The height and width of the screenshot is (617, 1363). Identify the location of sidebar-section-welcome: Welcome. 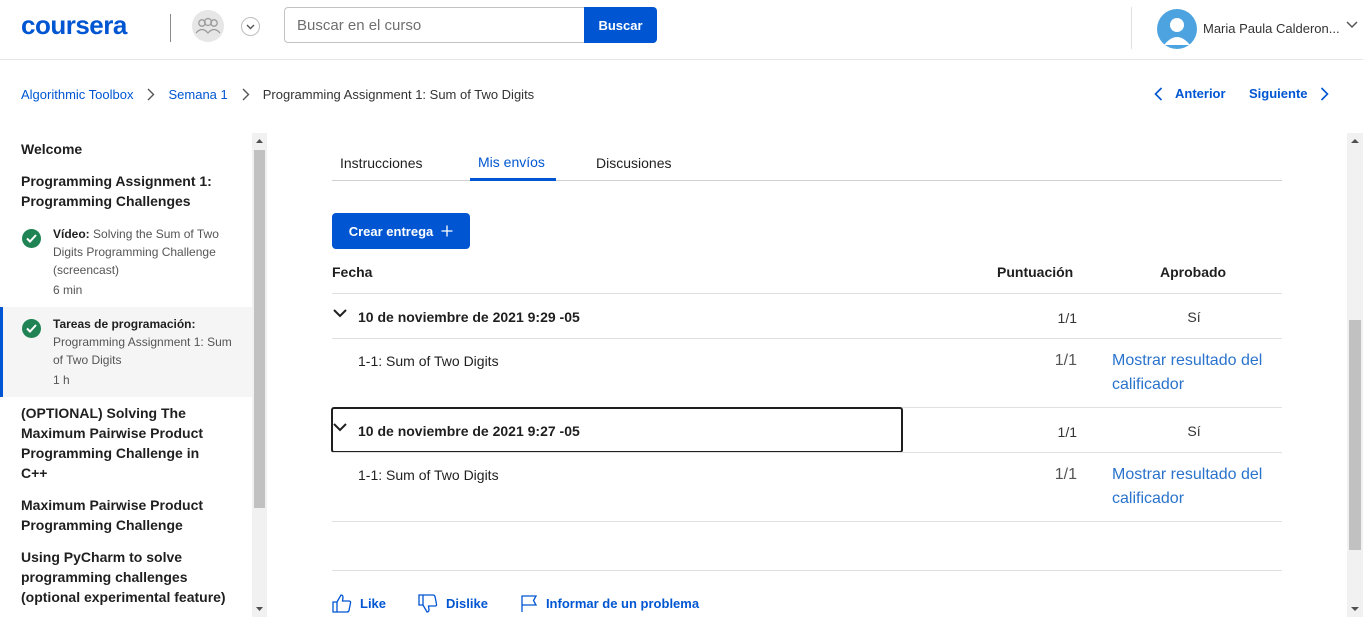
(131, 149).